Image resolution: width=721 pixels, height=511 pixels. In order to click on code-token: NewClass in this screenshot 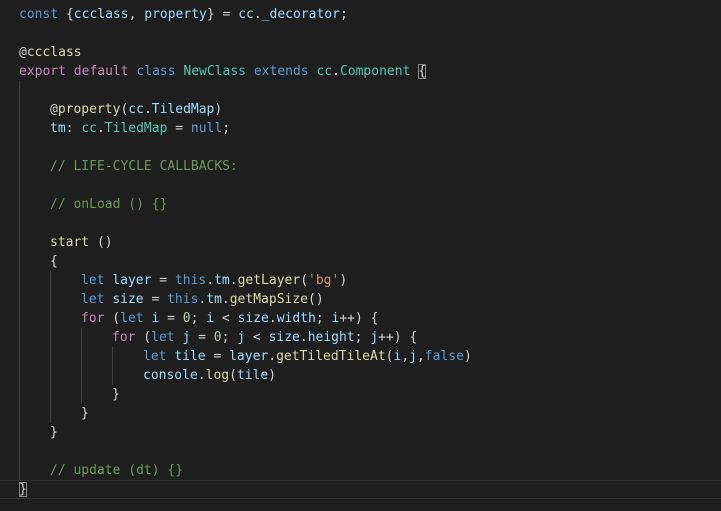, I will do `click(215, 71)`.